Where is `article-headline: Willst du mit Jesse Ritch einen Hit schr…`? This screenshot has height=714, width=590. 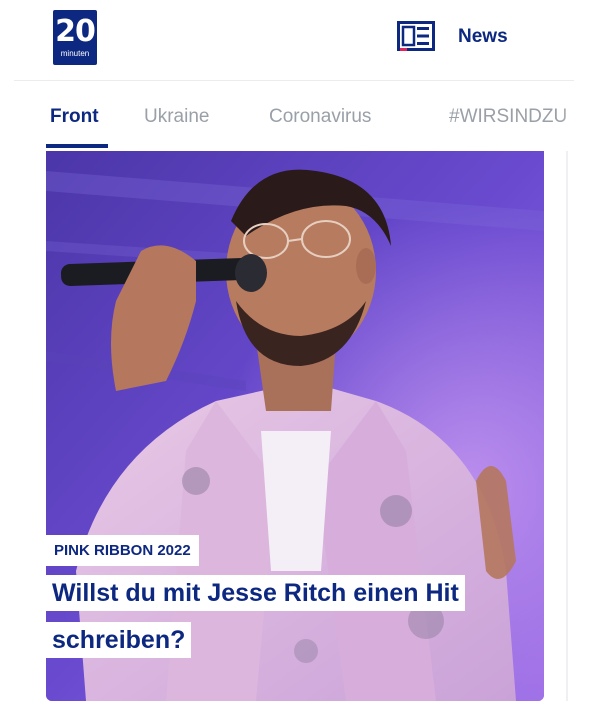
article-headline: Willst du mit Jesse Ritch einen Hit schr… is located at coordinates (255, 616).